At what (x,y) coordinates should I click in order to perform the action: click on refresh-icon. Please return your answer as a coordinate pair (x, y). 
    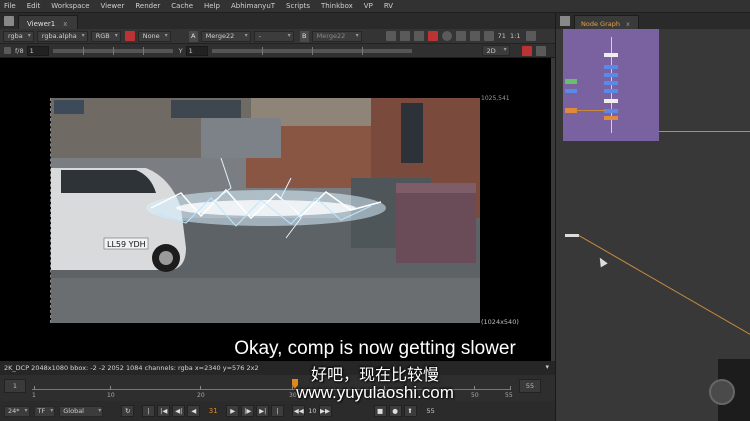
    Looking at the image, I should click on (446, 36).